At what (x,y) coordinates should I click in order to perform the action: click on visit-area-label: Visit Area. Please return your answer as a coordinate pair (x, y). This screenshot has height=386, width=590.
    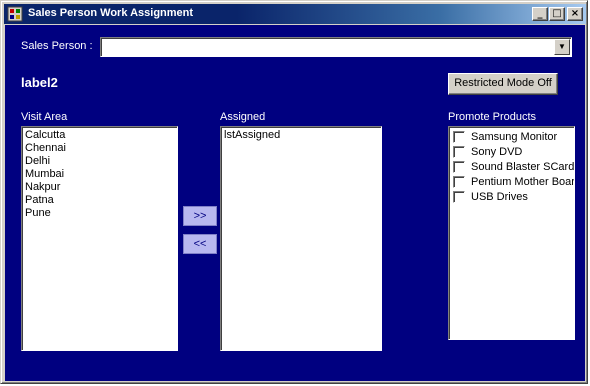
    Looking at the image, I should click on (44, 117).